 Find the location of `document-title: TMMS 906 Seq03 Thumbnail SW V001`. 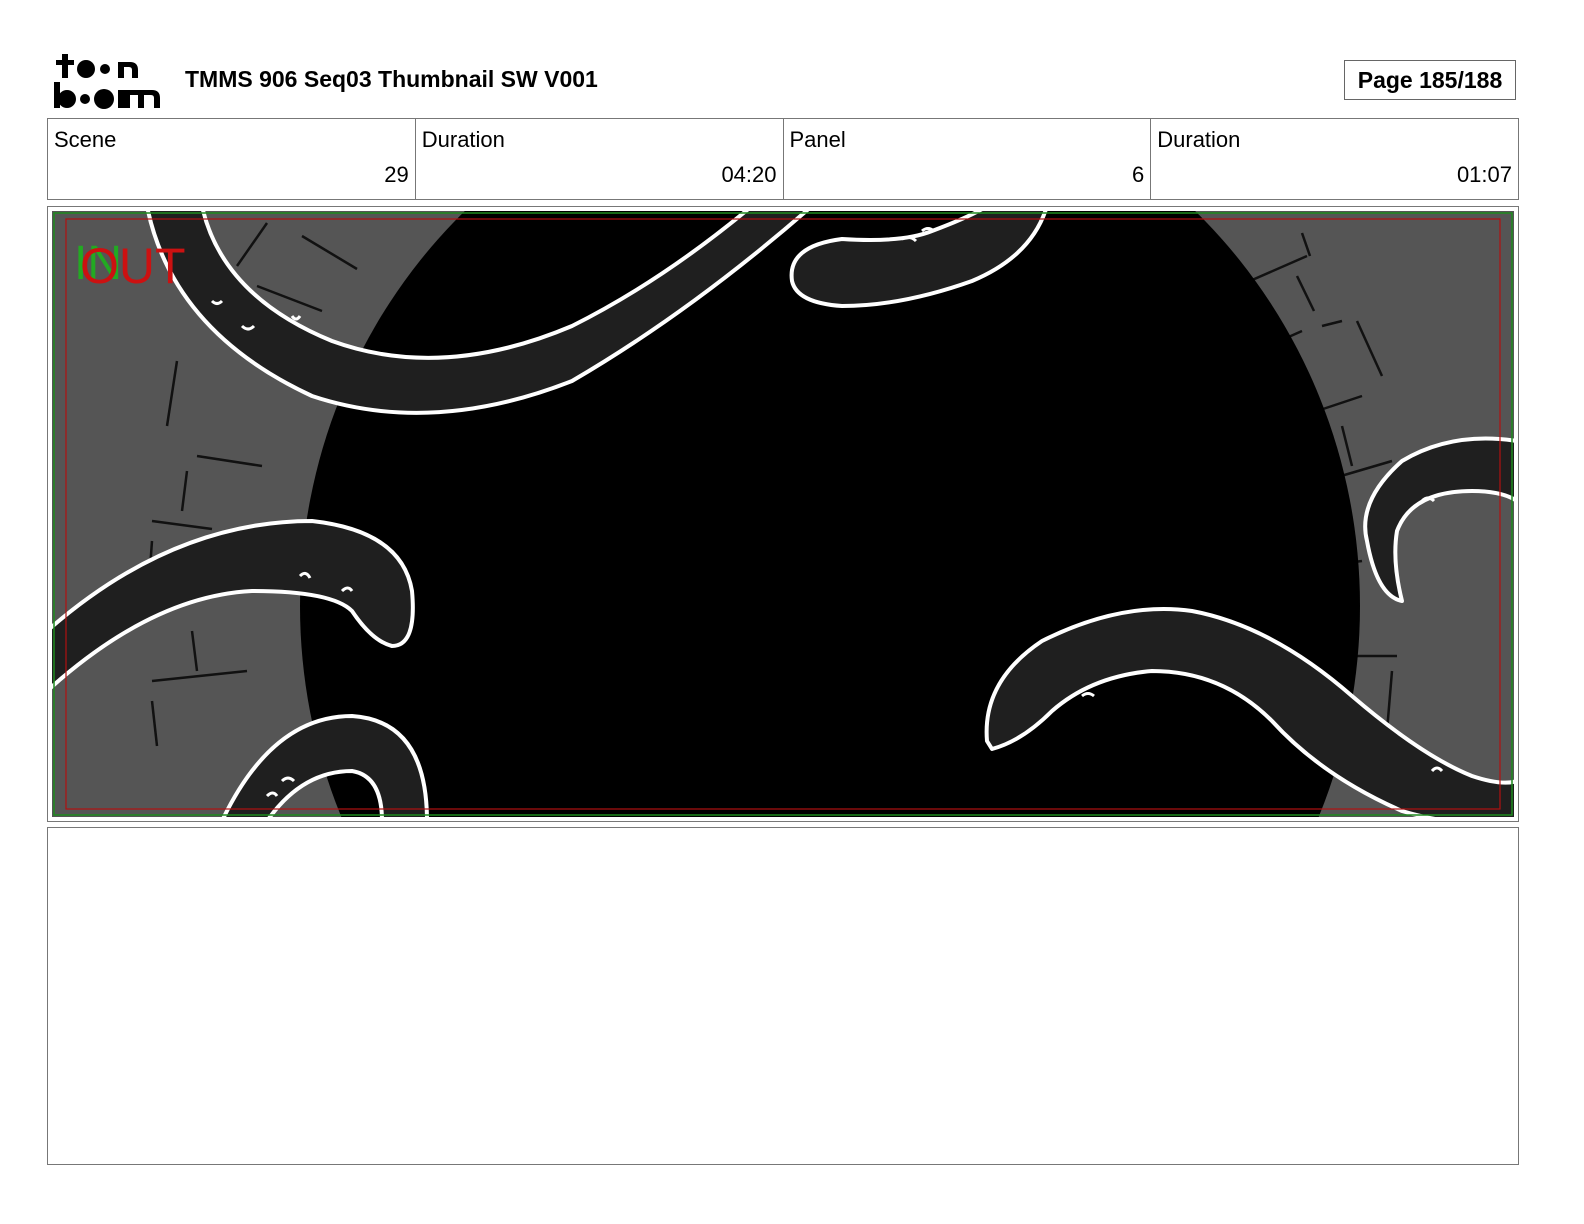

document-title: TMMS 906 Seq03 Thumbnail SW V001 is located at coordinates (391, 79).